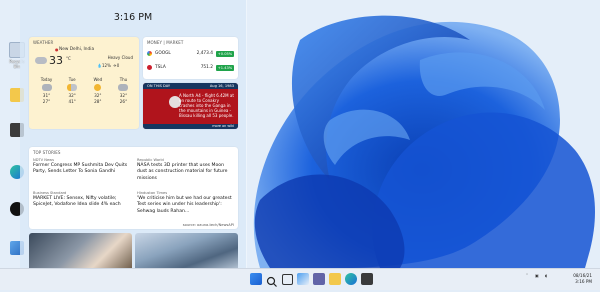 Image resolution: width=600 pixels, height=292 pixels. What do you see at coordinates (206, 67) in the screenshot?
I see `stock-price: 751.2` at bounding box center [206, 67].